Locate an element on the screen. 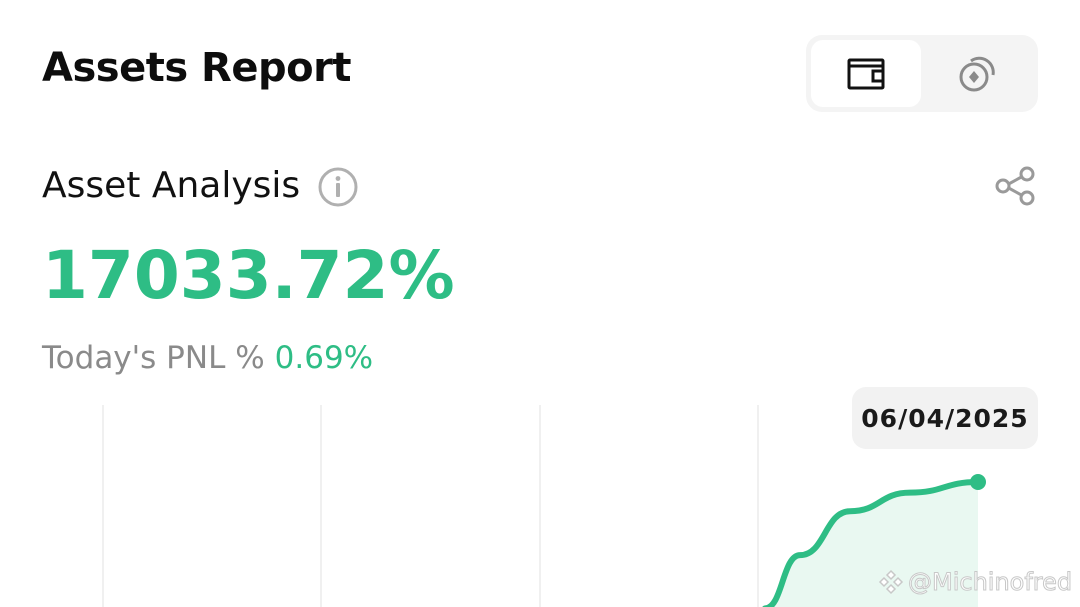 This screenshot has height=607, width=1080. wallet-view-button is located at coordinates (866, 73).